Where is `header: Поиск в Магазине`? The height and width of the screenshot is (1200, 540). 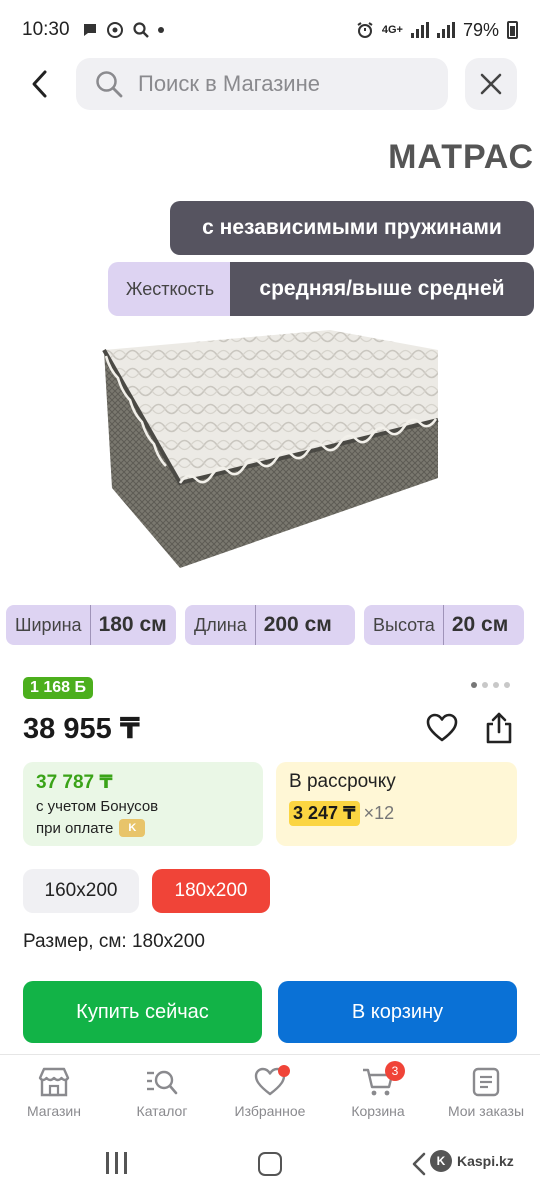 header: Поиск в Магазине is located at coordinates (270, 84).